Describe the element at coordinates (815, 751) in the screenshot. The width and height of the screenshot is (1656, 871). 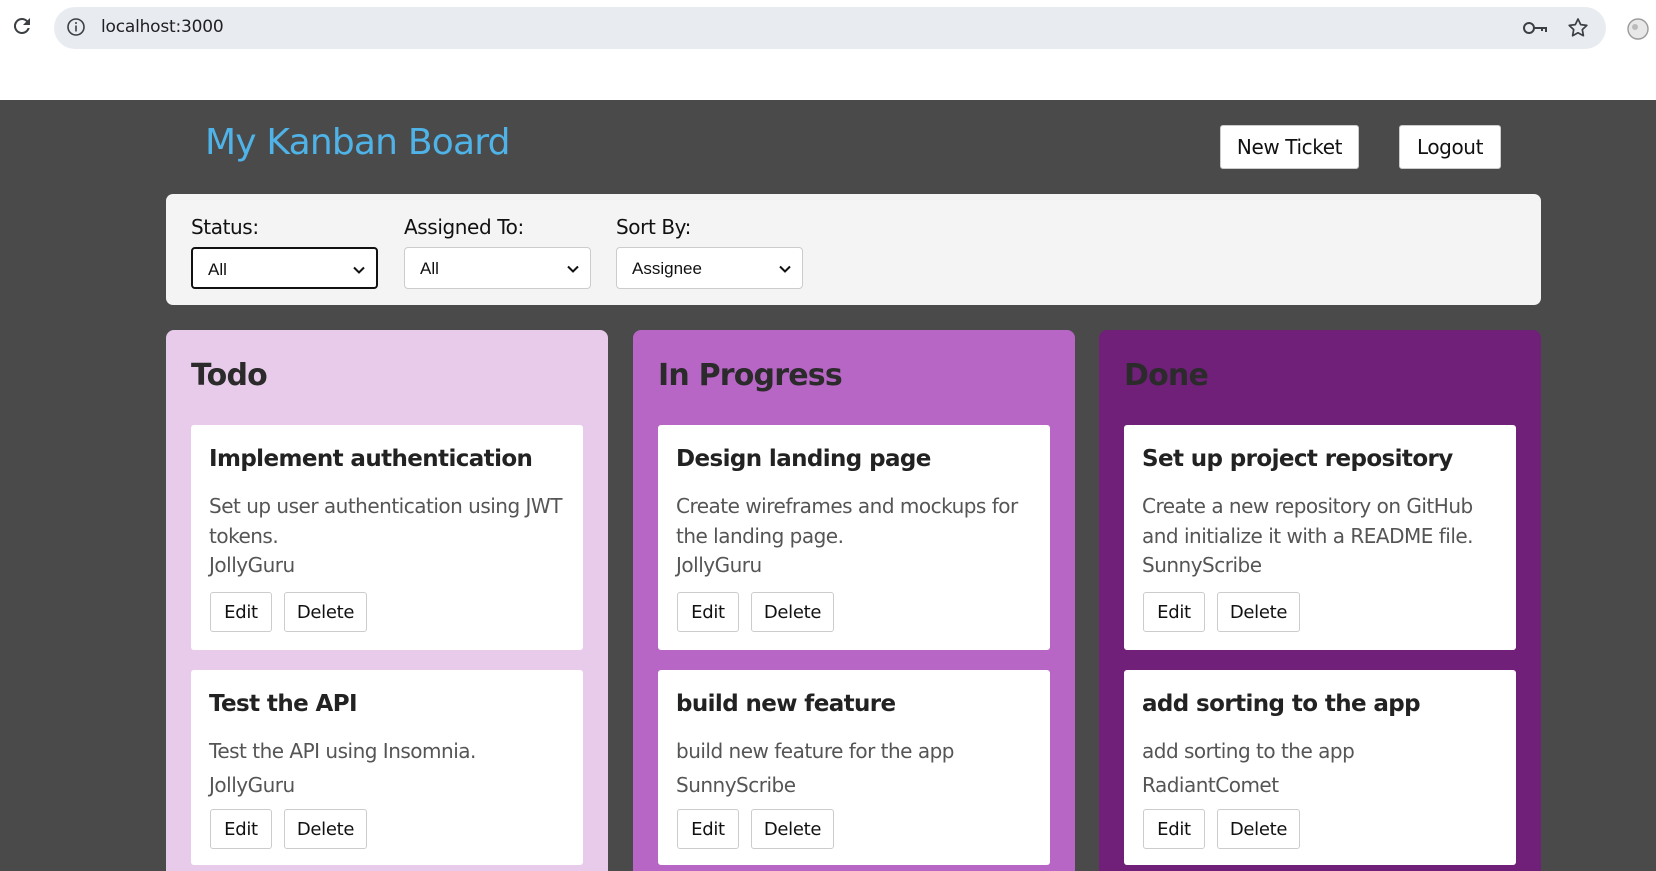
I see `ticket-description: build new feature for the app` at that location.